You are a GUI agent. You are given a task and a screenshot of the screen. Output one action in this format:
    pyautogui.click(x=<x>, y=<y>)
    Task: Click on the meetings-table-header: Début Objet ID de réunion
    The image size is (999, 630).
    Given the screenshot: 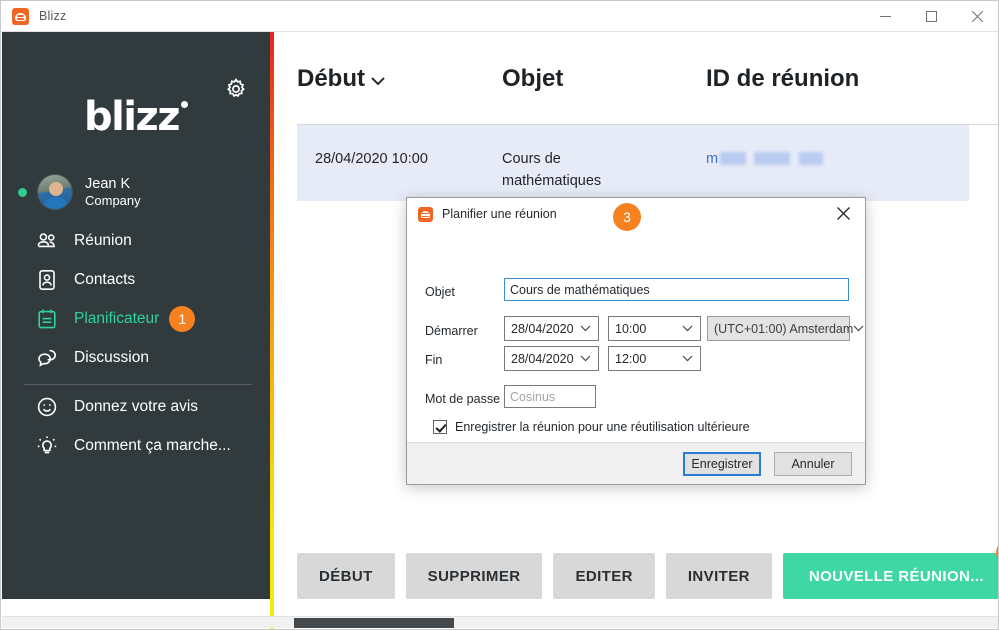 What is the action you would take?
    pyautogui.click(x=636, y=95)
    